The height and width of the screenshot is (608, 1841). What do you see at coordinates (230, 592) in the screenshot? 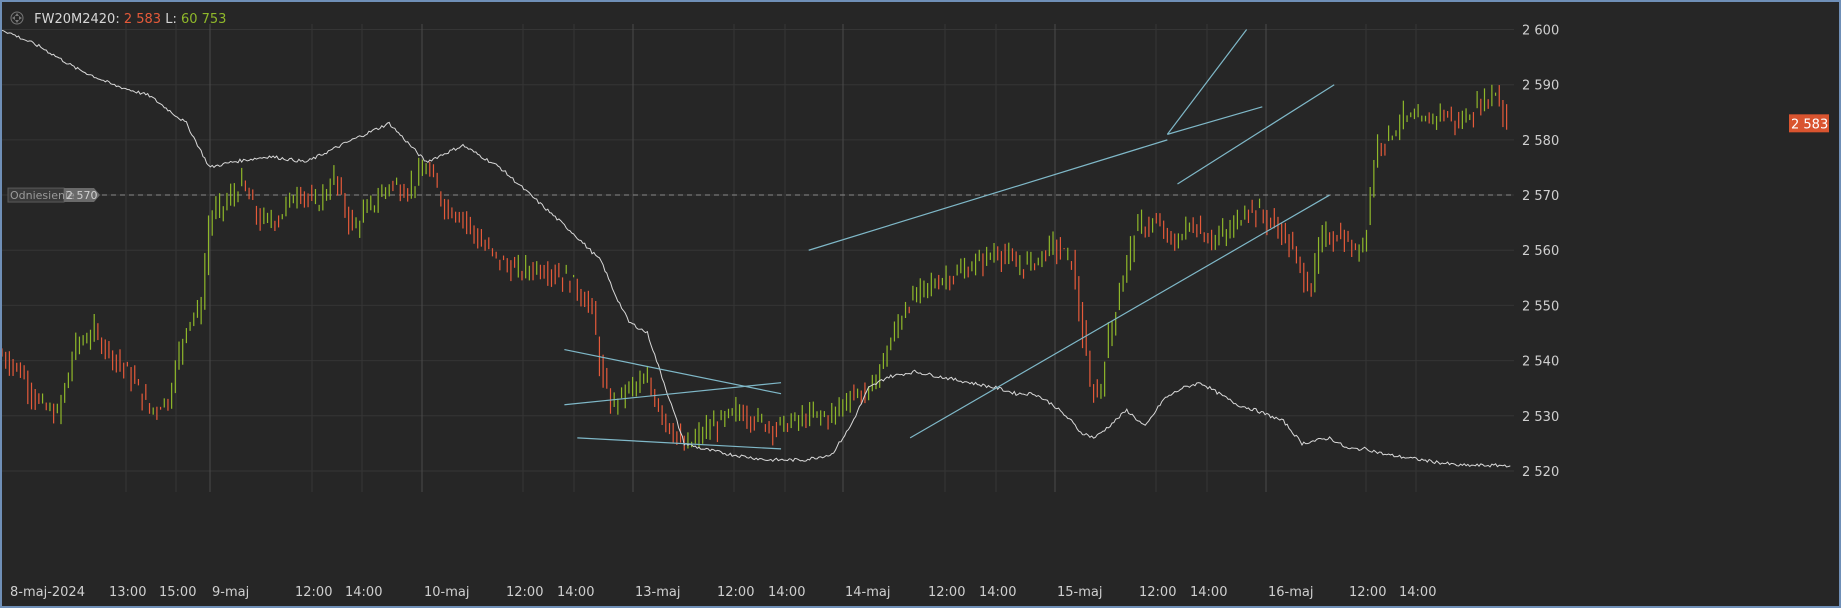
I see `x-tick-label: 9-maj` at bounding box center [230, 592].